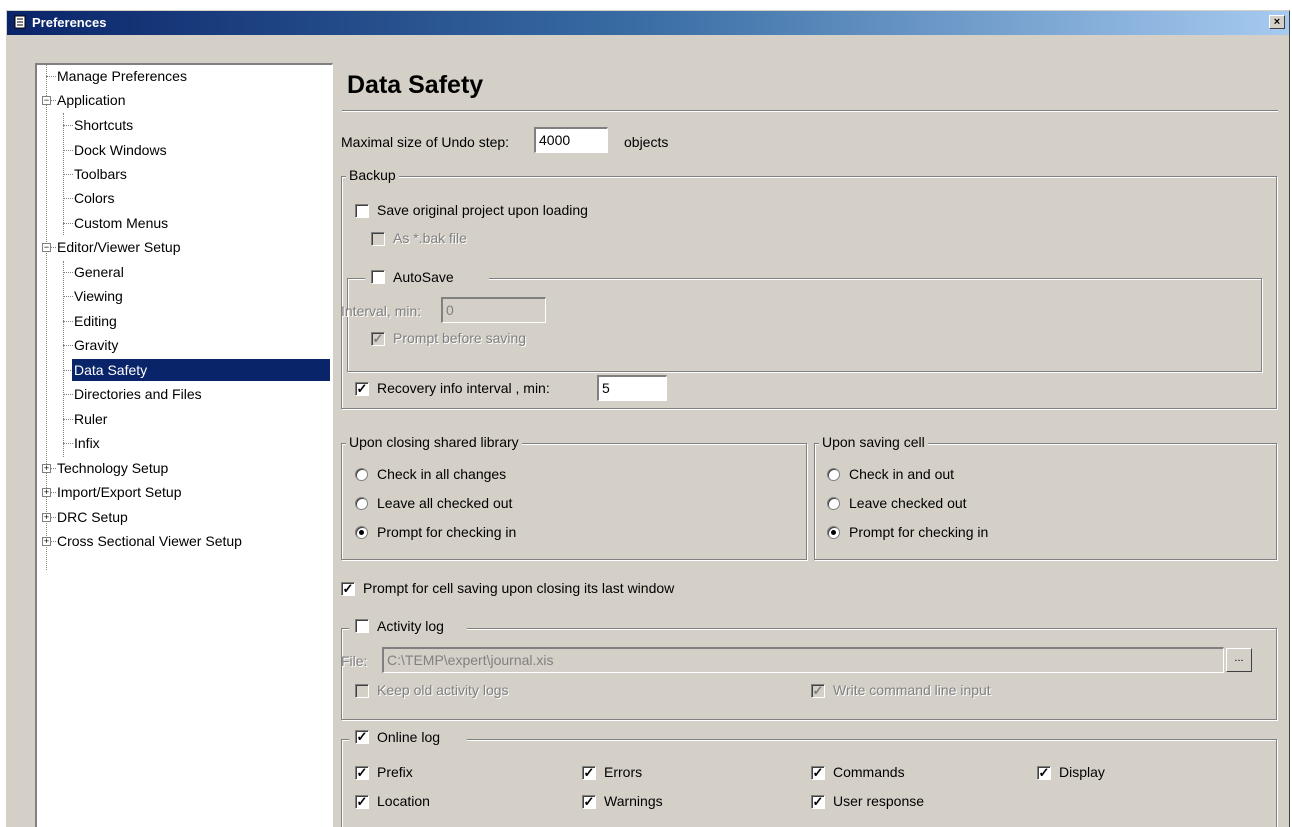 The width and height of the screenshot is (1292, 827). What do you see at coordinates (623, 772) in the screenshot?
I see `errors-label: Errors` at bounding box center [623, 772].